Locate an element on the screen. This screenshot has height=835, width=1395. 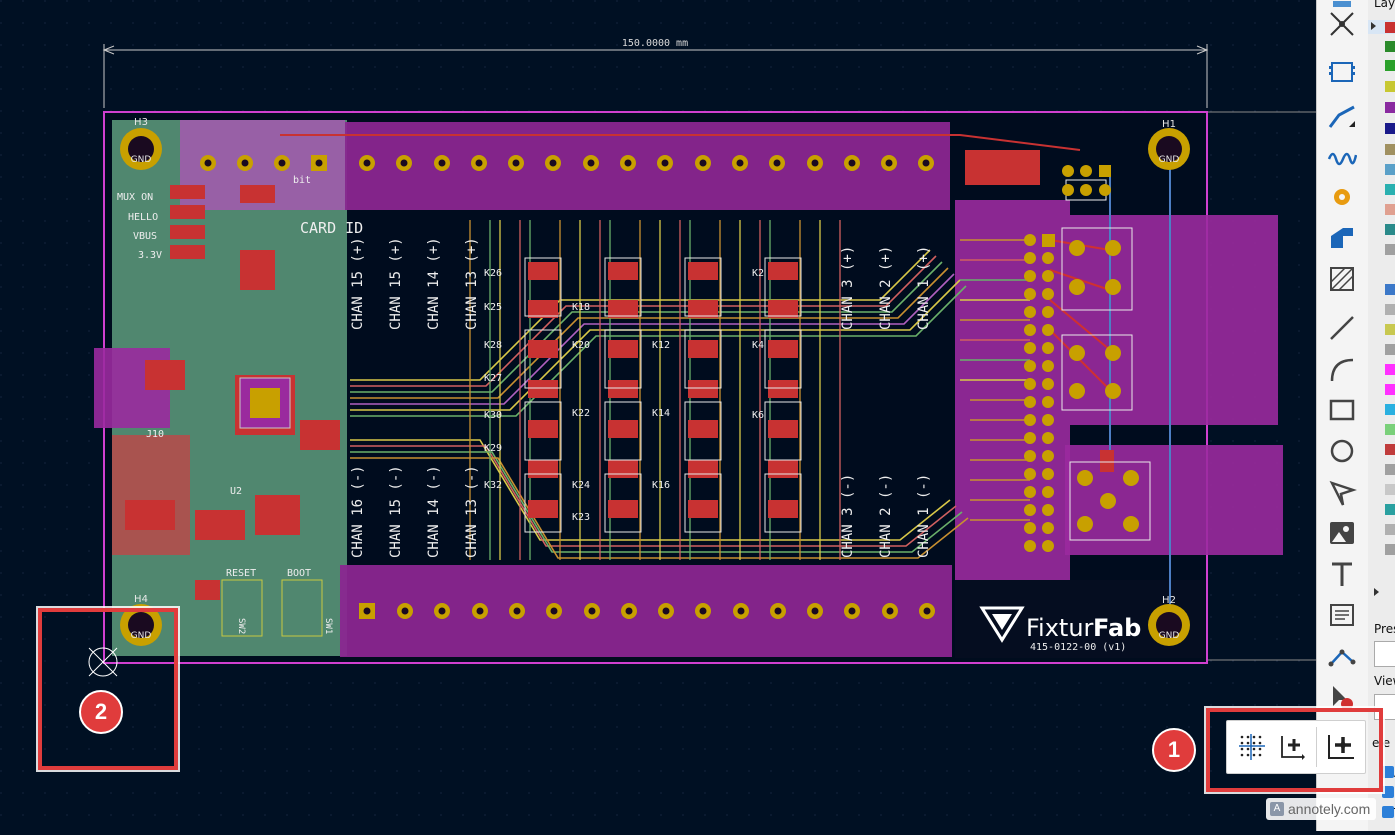
expand-arrow-icon is located at coordinates (1376, 592).